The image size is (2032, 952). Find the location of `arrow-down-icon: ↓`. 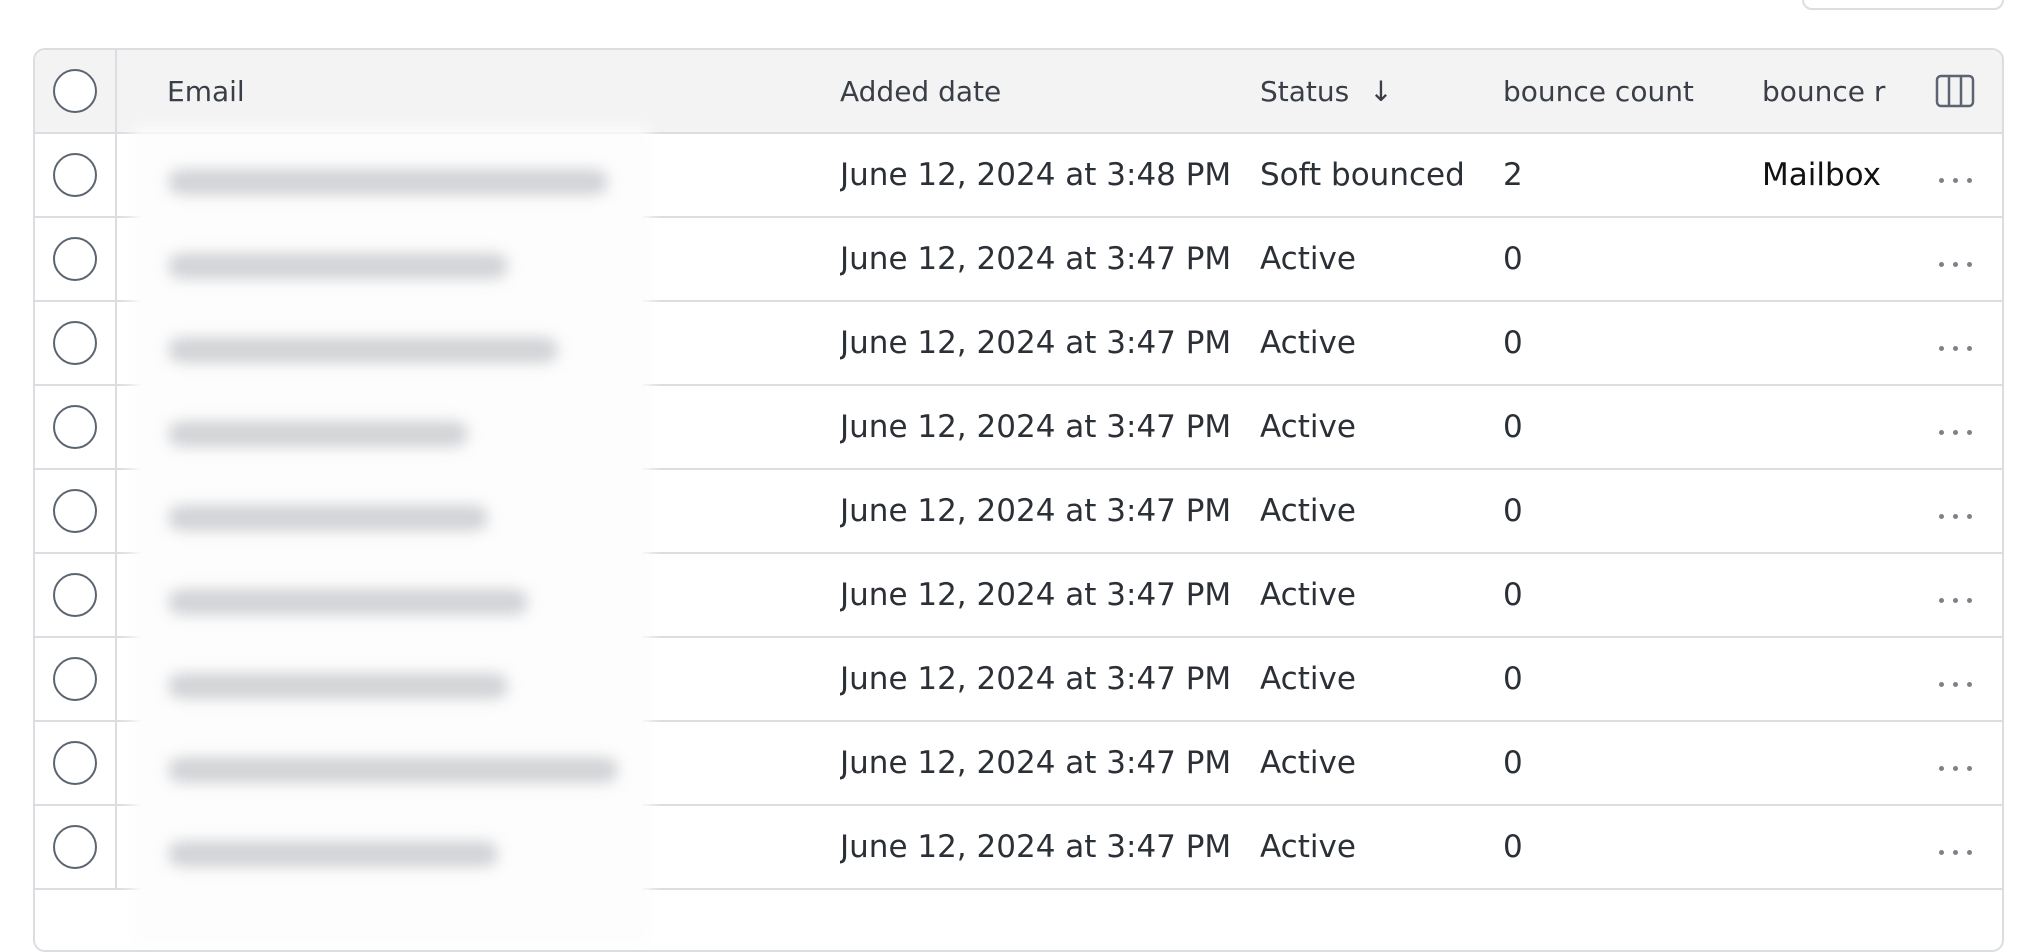

arrow-down-icon: ↓ is located at coordinates (1380, 91).